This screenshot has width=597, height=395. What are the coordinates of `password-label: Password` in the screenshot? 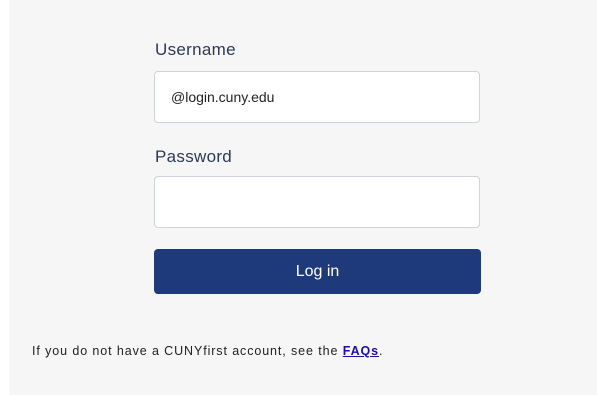 It's located at (194, 156).